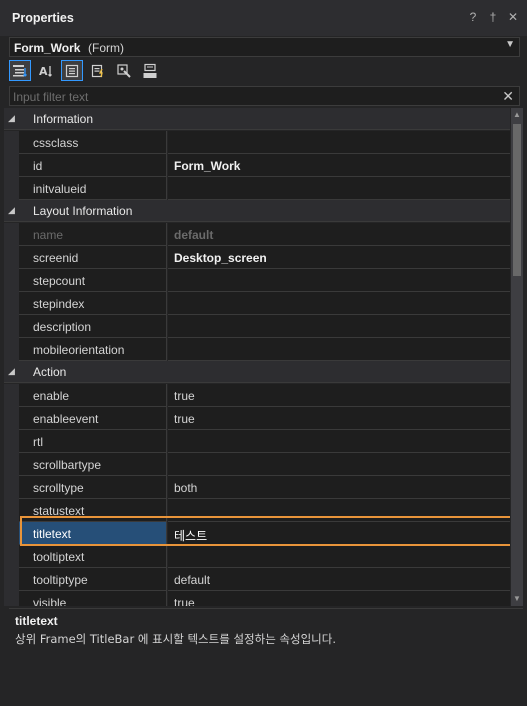 The image size is (527, 706). What do you see at coordinates (253, 96) in the screenshot?
I see `filter-input` at bounding box center [253, 96].